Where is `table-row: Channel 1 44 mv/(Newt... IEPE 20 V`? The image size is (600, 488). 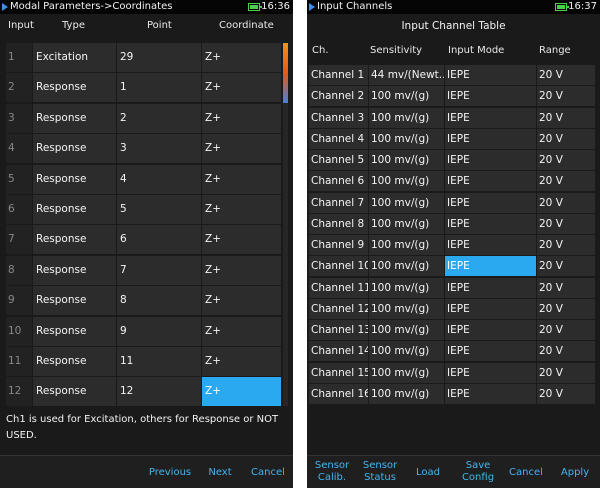
table-row: Channel 1 44 mv/(Newt... IEPE 20 V is located at coordinates (452, 75).